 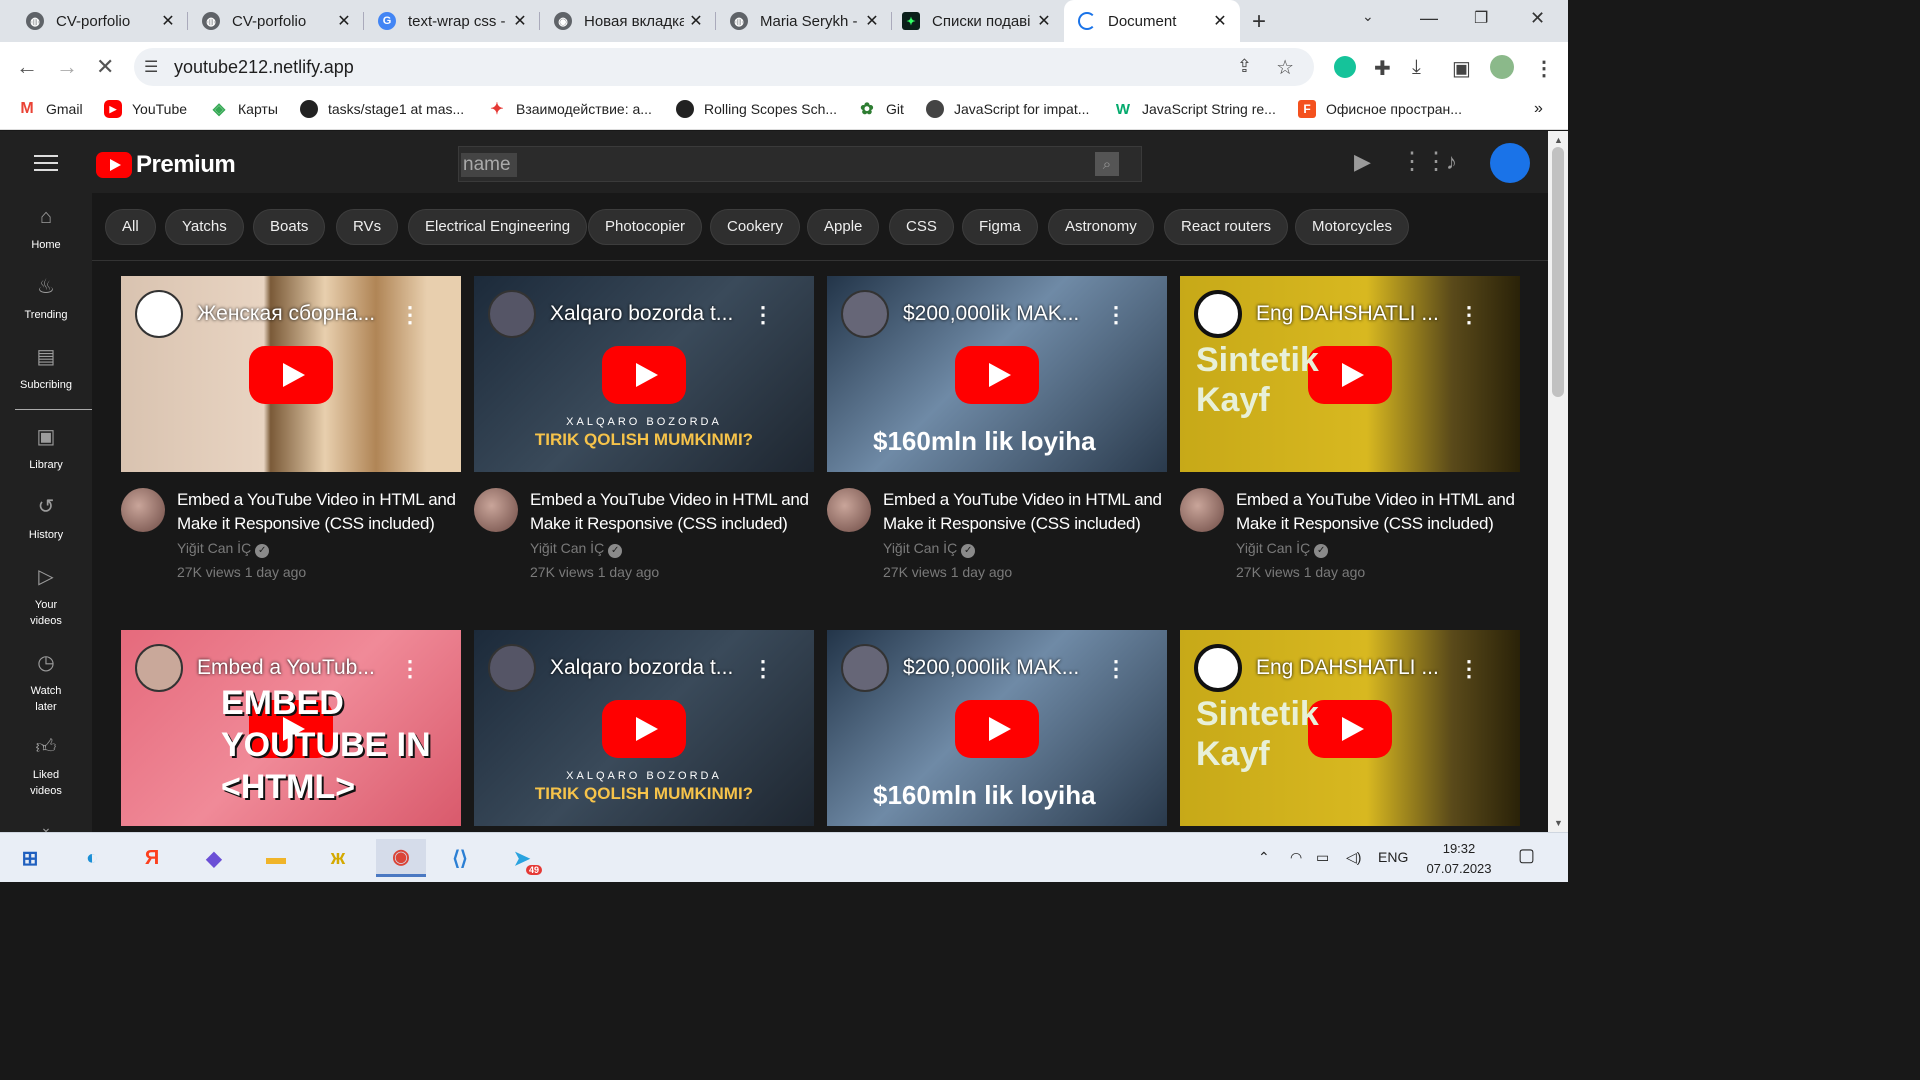 What do you see at coordinates (1558, 481) in the screenshot?
I see `page-scrollbar: ▲ ▼` at bounding box center [1558, 481].